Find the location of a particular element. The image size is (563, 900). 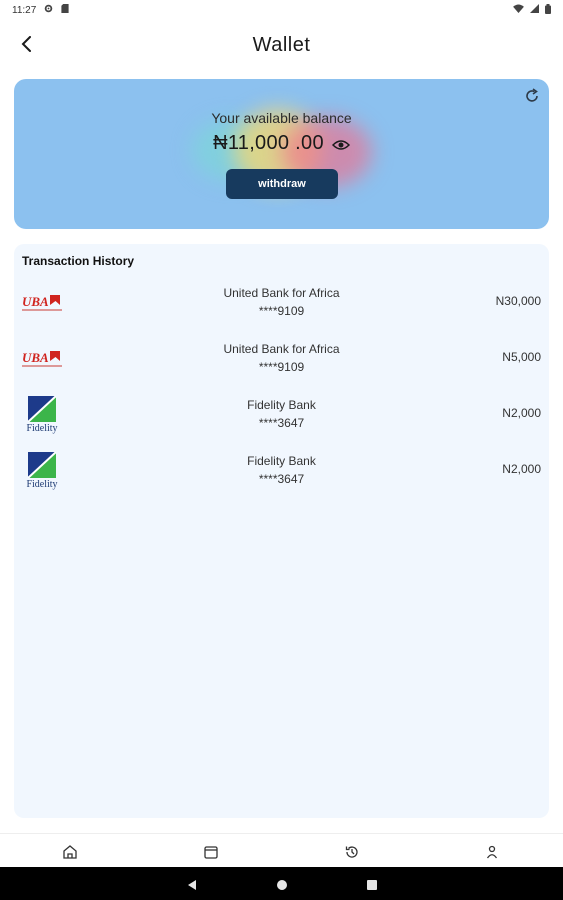

sd-card-icon is located at coordinates (65, 10).